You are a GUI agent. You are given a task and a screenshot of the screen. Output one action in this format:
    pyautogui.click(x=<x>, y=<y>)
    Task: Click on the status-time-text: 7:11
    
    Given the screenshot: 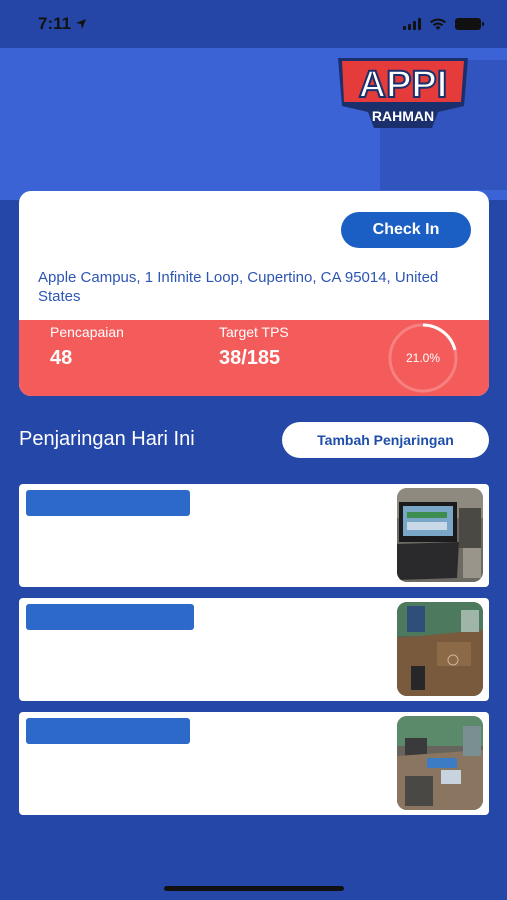 What is the action you would take?
    pyautogui.click(x=55, y=23)
    